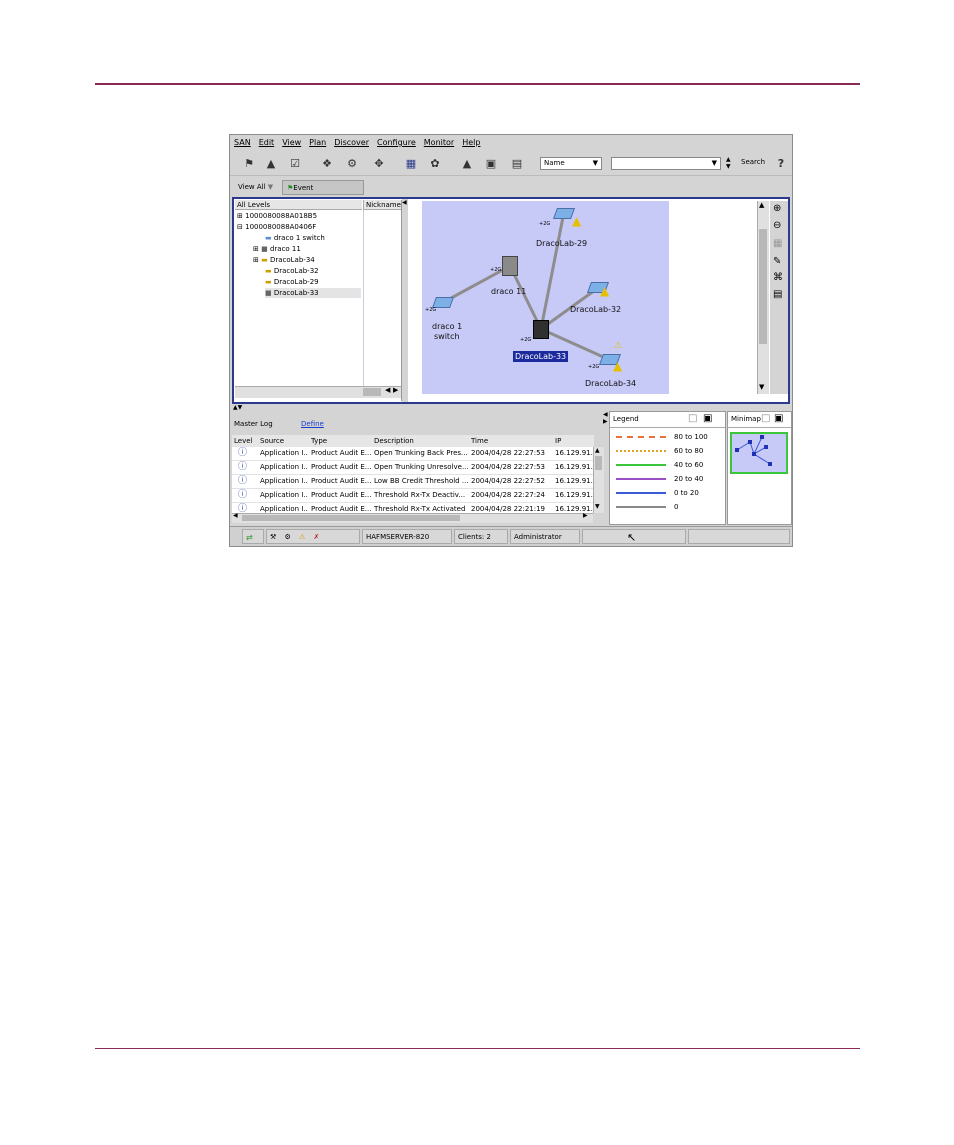 The height and width of the screenshot is (1145, 954). I want to click on grid-view-icon: ▦, so click(411, 163).